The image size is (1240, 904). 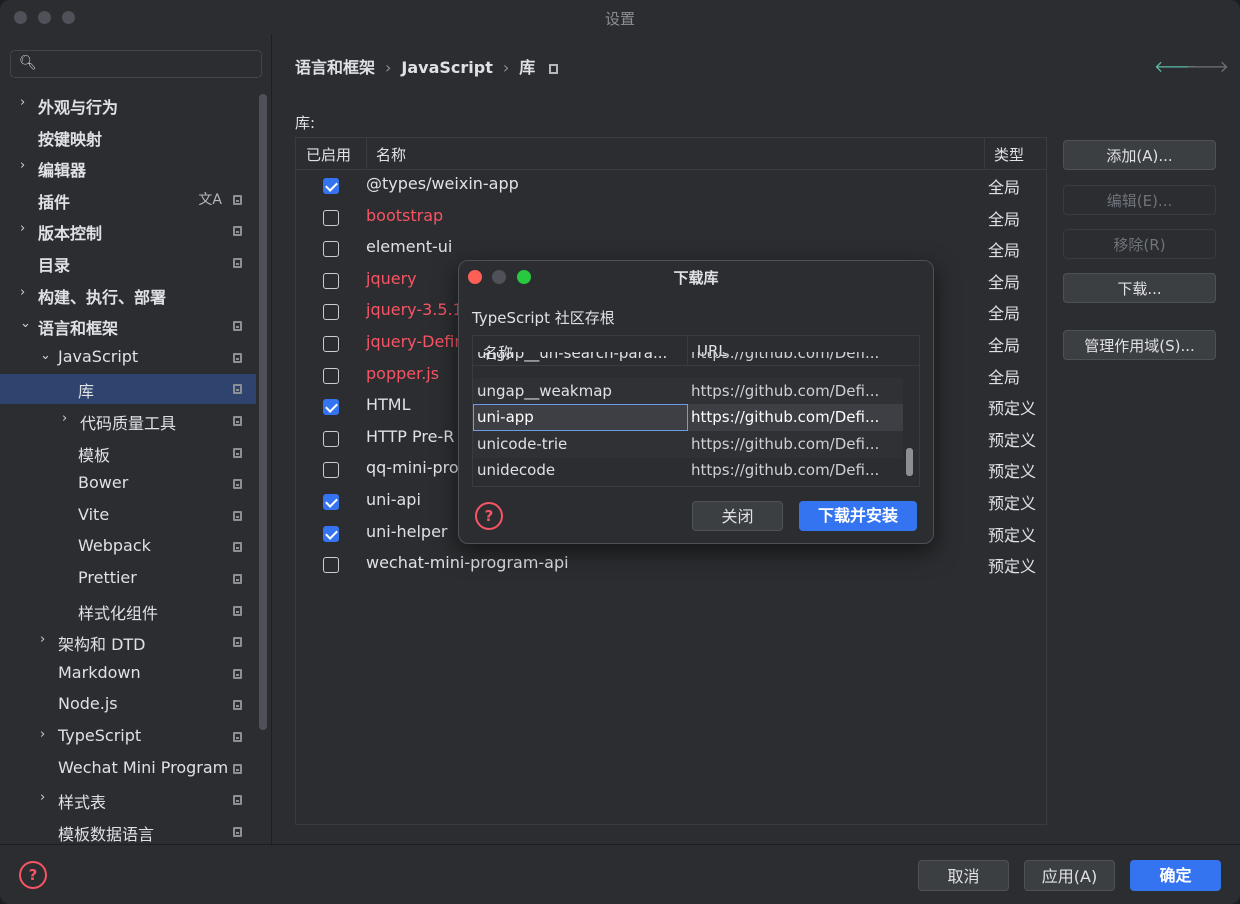 I want to click on sidebar-item: 库, so click(x=128, y=389).